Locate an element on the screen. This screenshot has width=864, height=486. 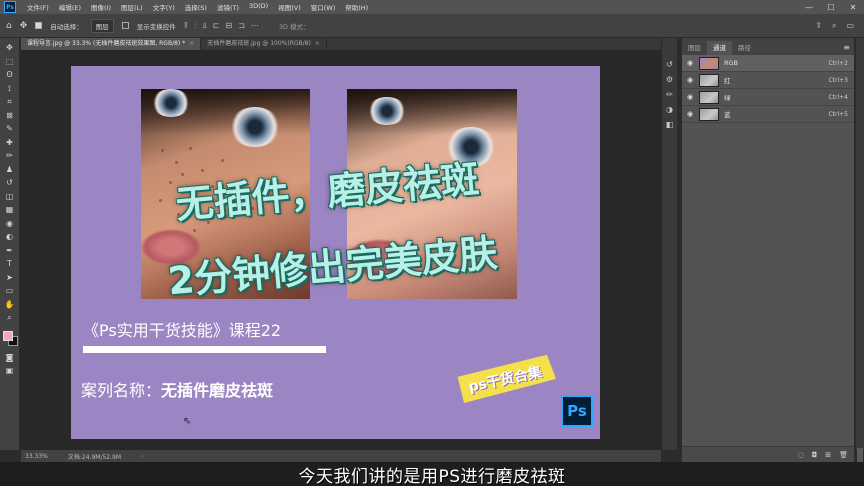
show-transform-checkbox is located at coordinates (125, 25).